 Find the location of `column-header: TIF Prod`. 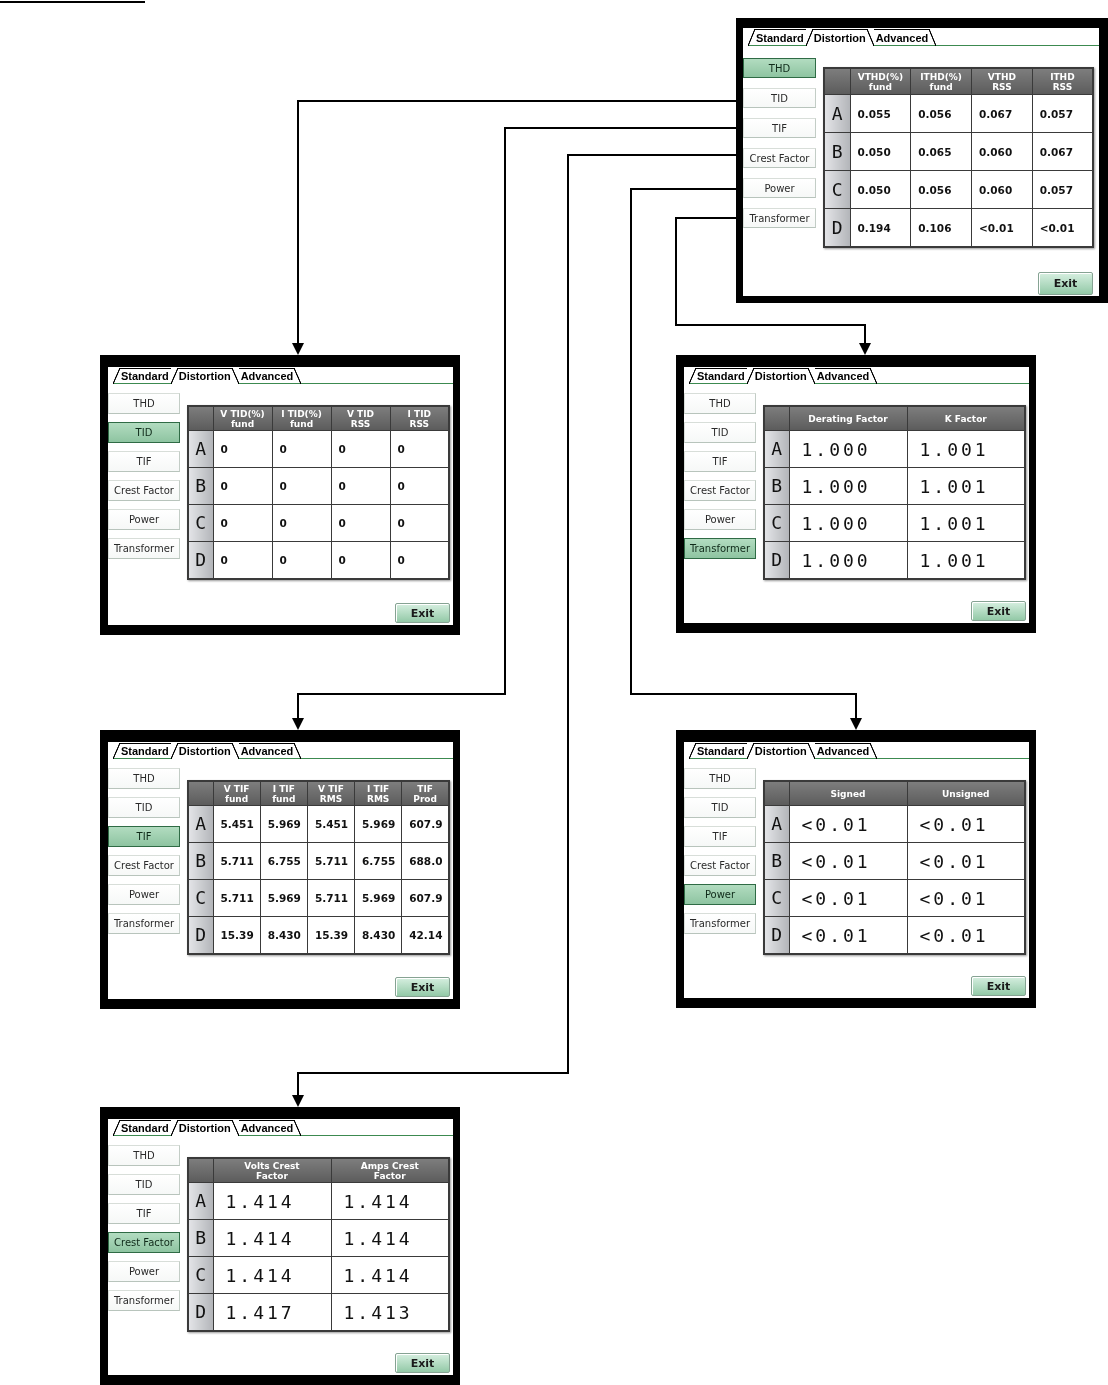

column-header: TIF Prod is located at coordinates (425, 793).